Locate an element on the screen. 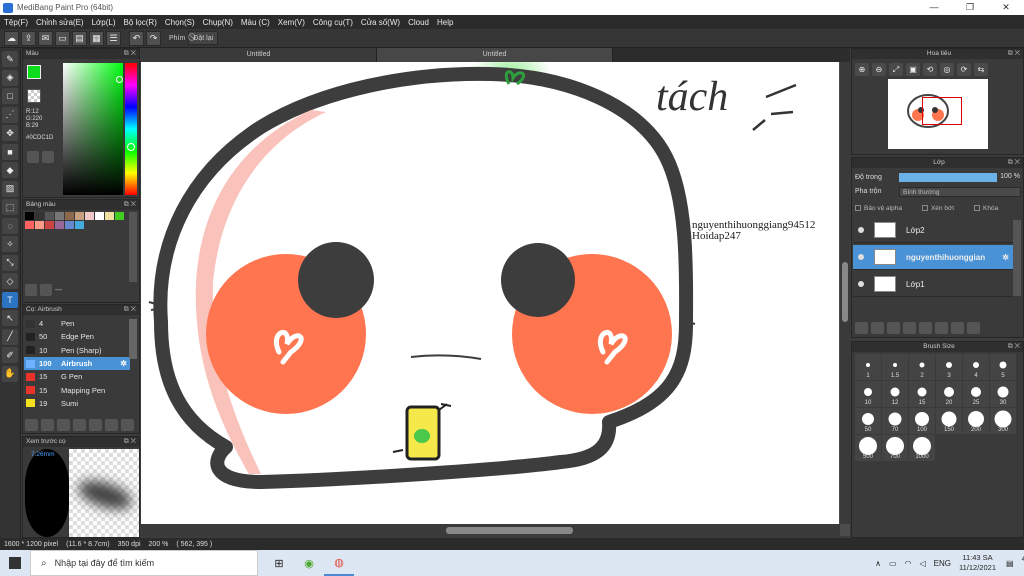 The width and height of the screenshot is (1024, 576). gradient-tool-icon: ▨ is located at coordinates (10, 188).